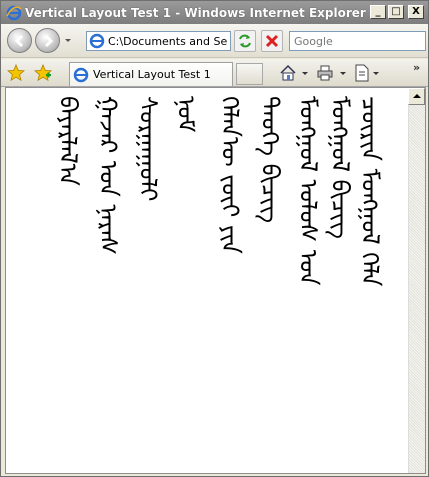 The width and height of the screenshot is (429, 477). I want to click on print-dropdown-icon, so click(343, 73).